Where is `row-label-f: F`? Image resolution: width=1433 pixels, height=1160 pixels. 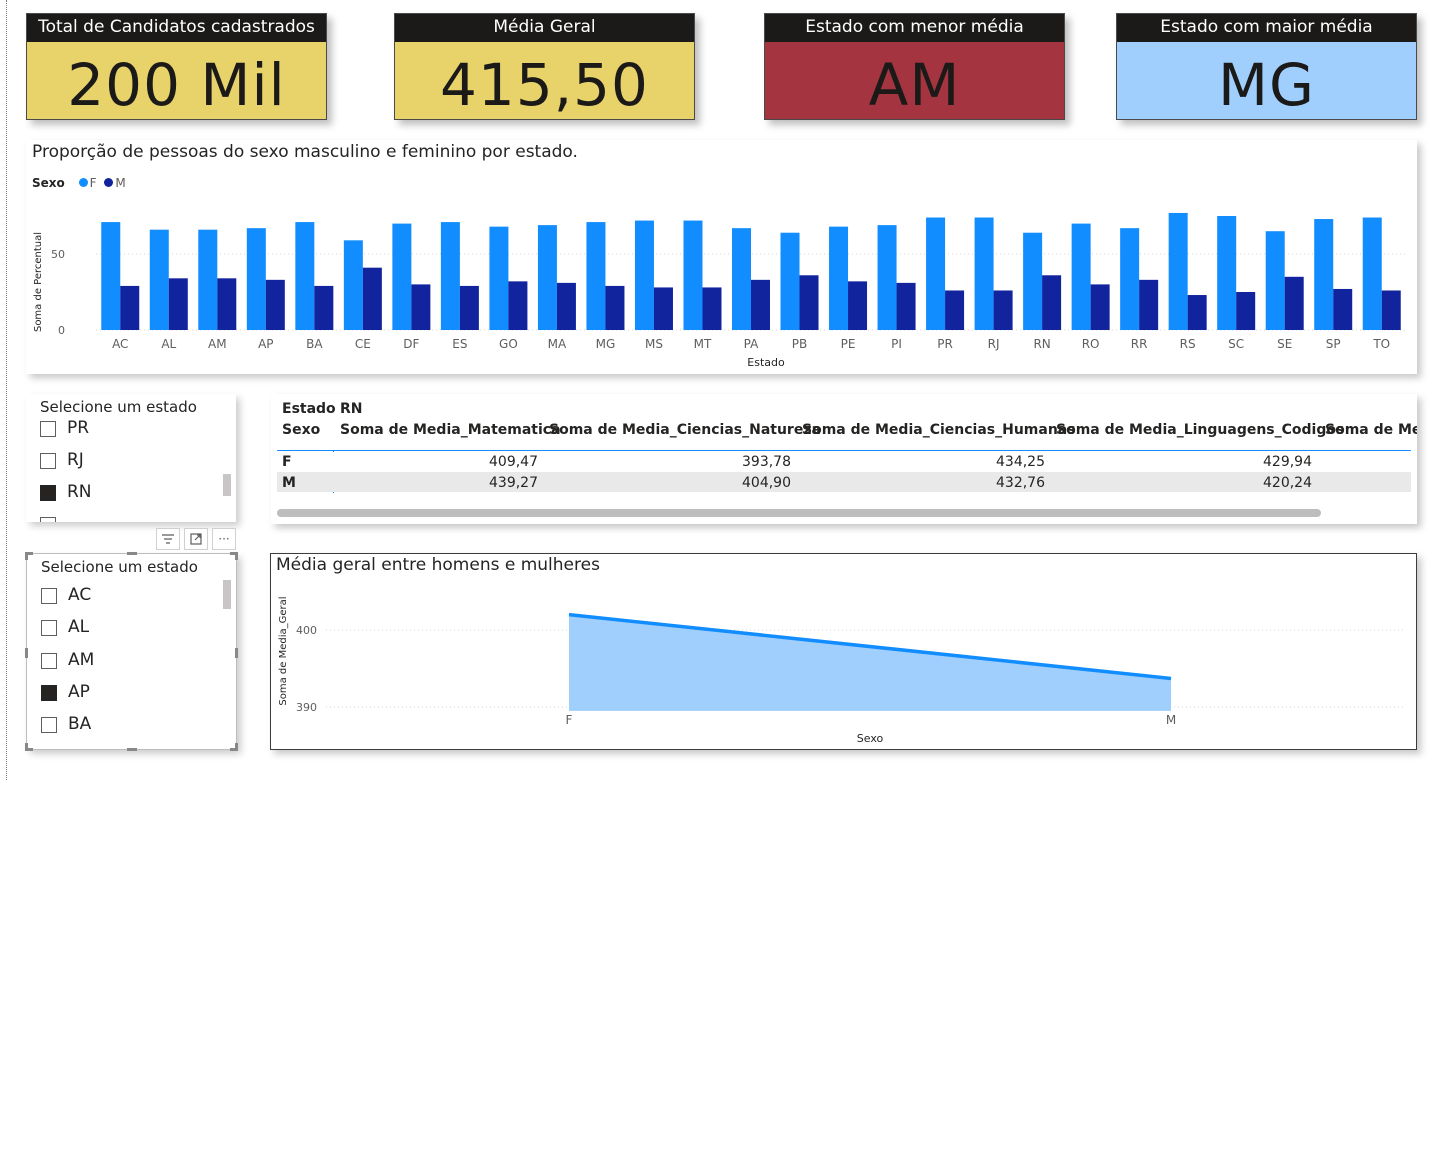 row-label-f: F is located at coordinates (287, 462).